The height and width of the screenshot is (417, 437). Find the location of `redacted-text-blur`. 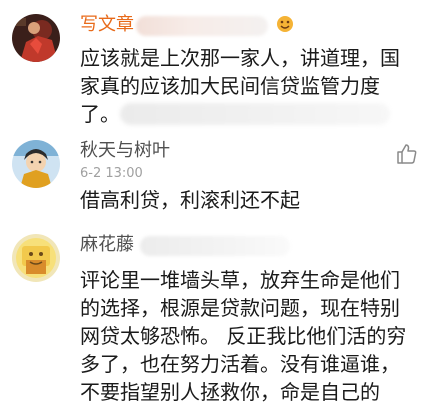

redacted-text-blur is located at coordinates (255, 114).